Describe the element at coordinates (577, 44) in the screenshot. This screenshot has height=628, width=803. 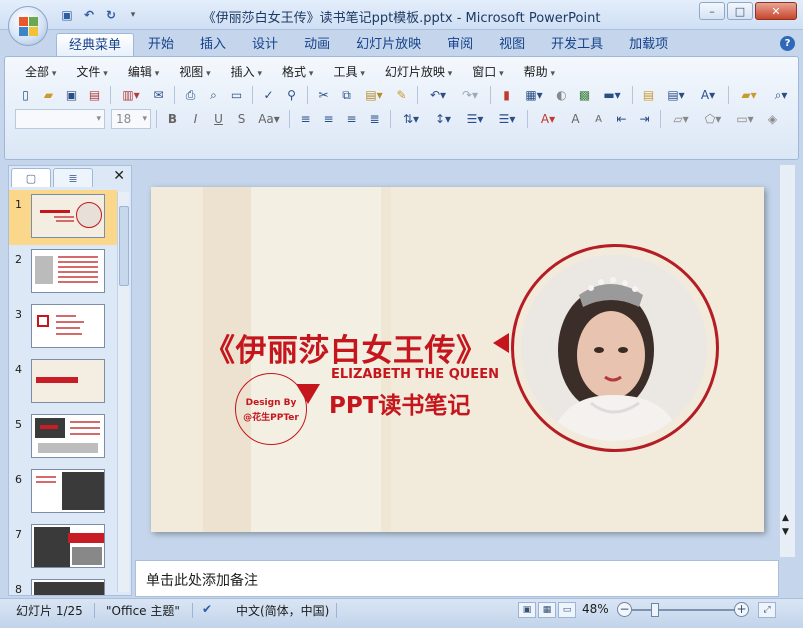
I see `tab-developer: 开发工具` at that location.